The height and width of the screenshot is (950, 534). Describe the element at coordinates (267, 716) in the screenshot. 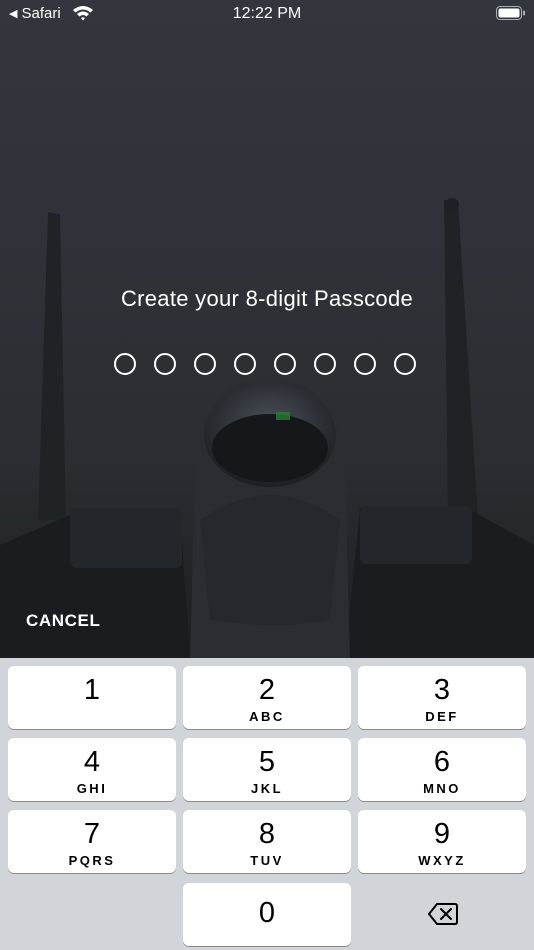

I see `key-letters: ABC` at that location.